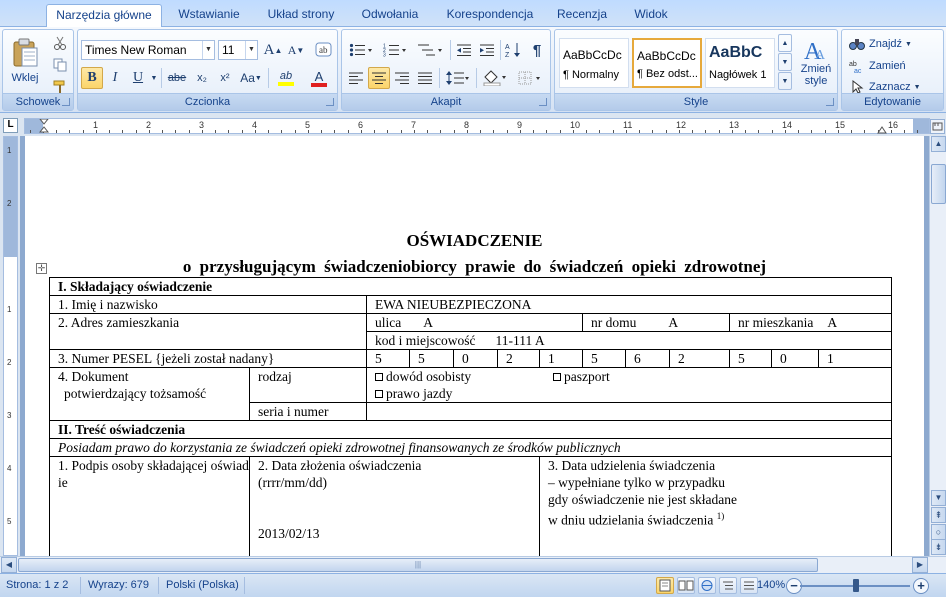 The width and height of the screenshot is (946, 597). What do you see at coordinates (37, 585) in the screenshot?
I see `page-count: Strona: 1 z 2` at bounding box center [37, 585].